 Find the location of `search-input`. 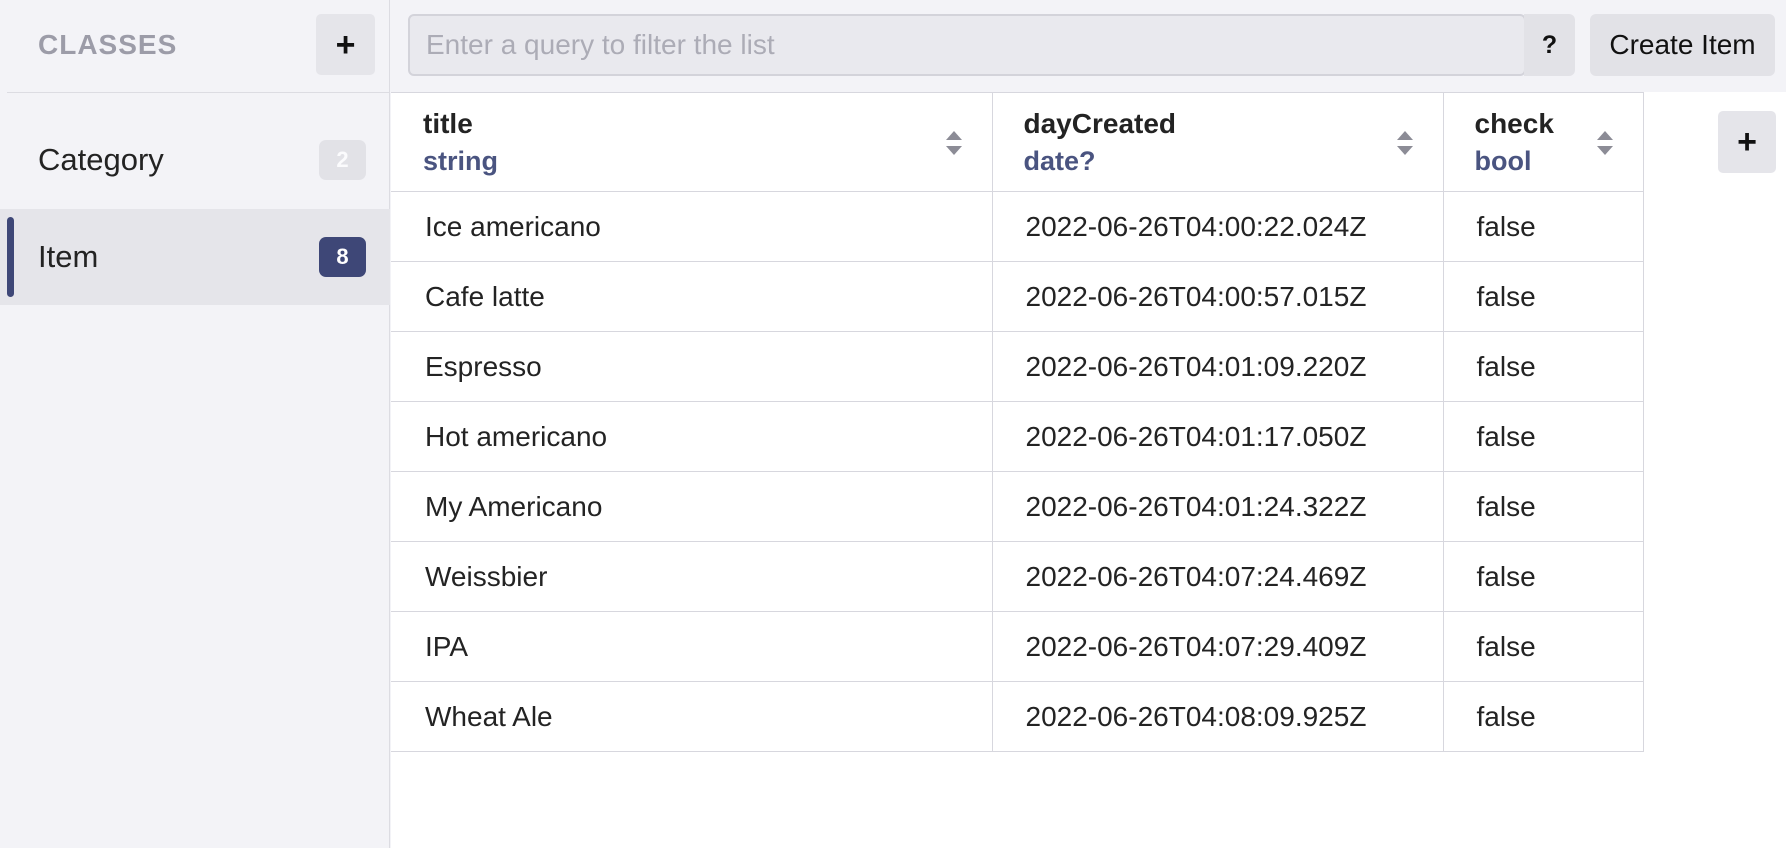

search-input is located at coordinates (966, 45).